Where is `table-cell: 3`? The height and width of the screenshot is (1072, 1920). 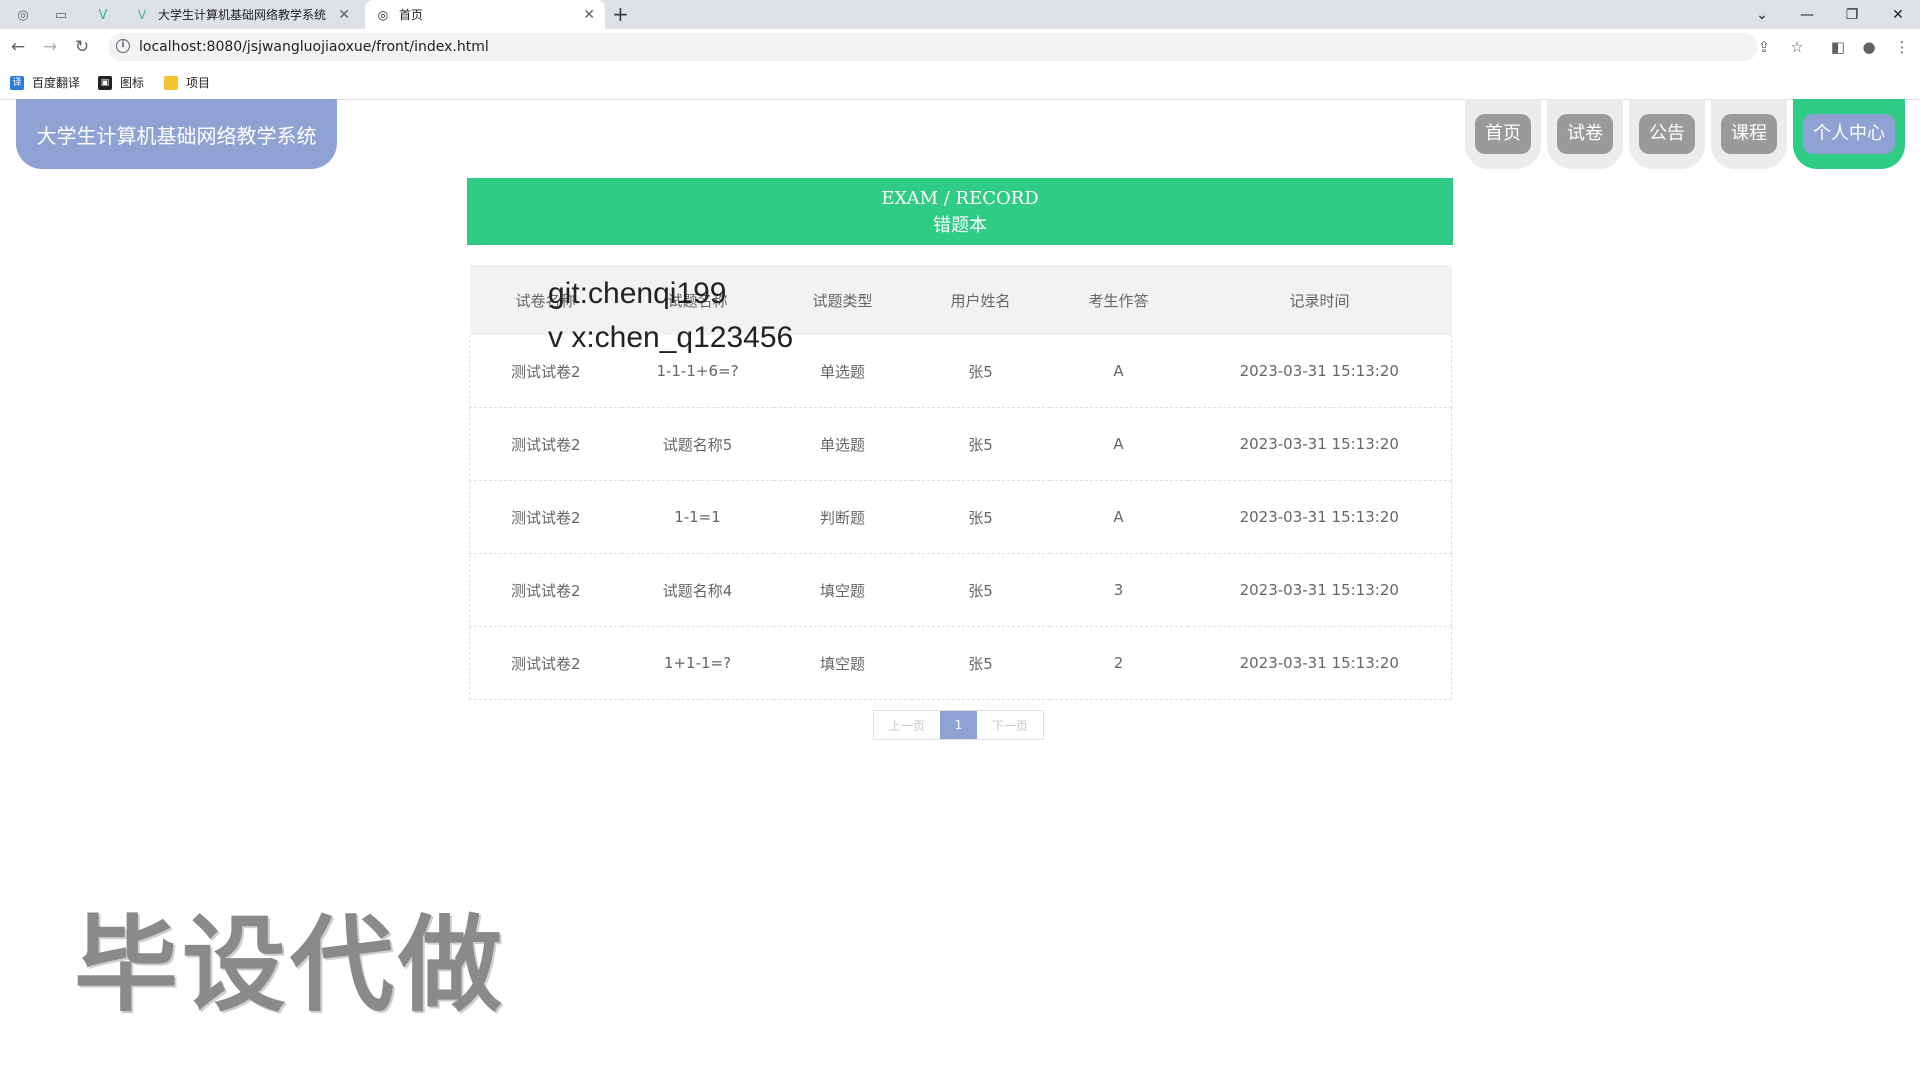
table-cell: 3 is located at coordinates (1118, 590).